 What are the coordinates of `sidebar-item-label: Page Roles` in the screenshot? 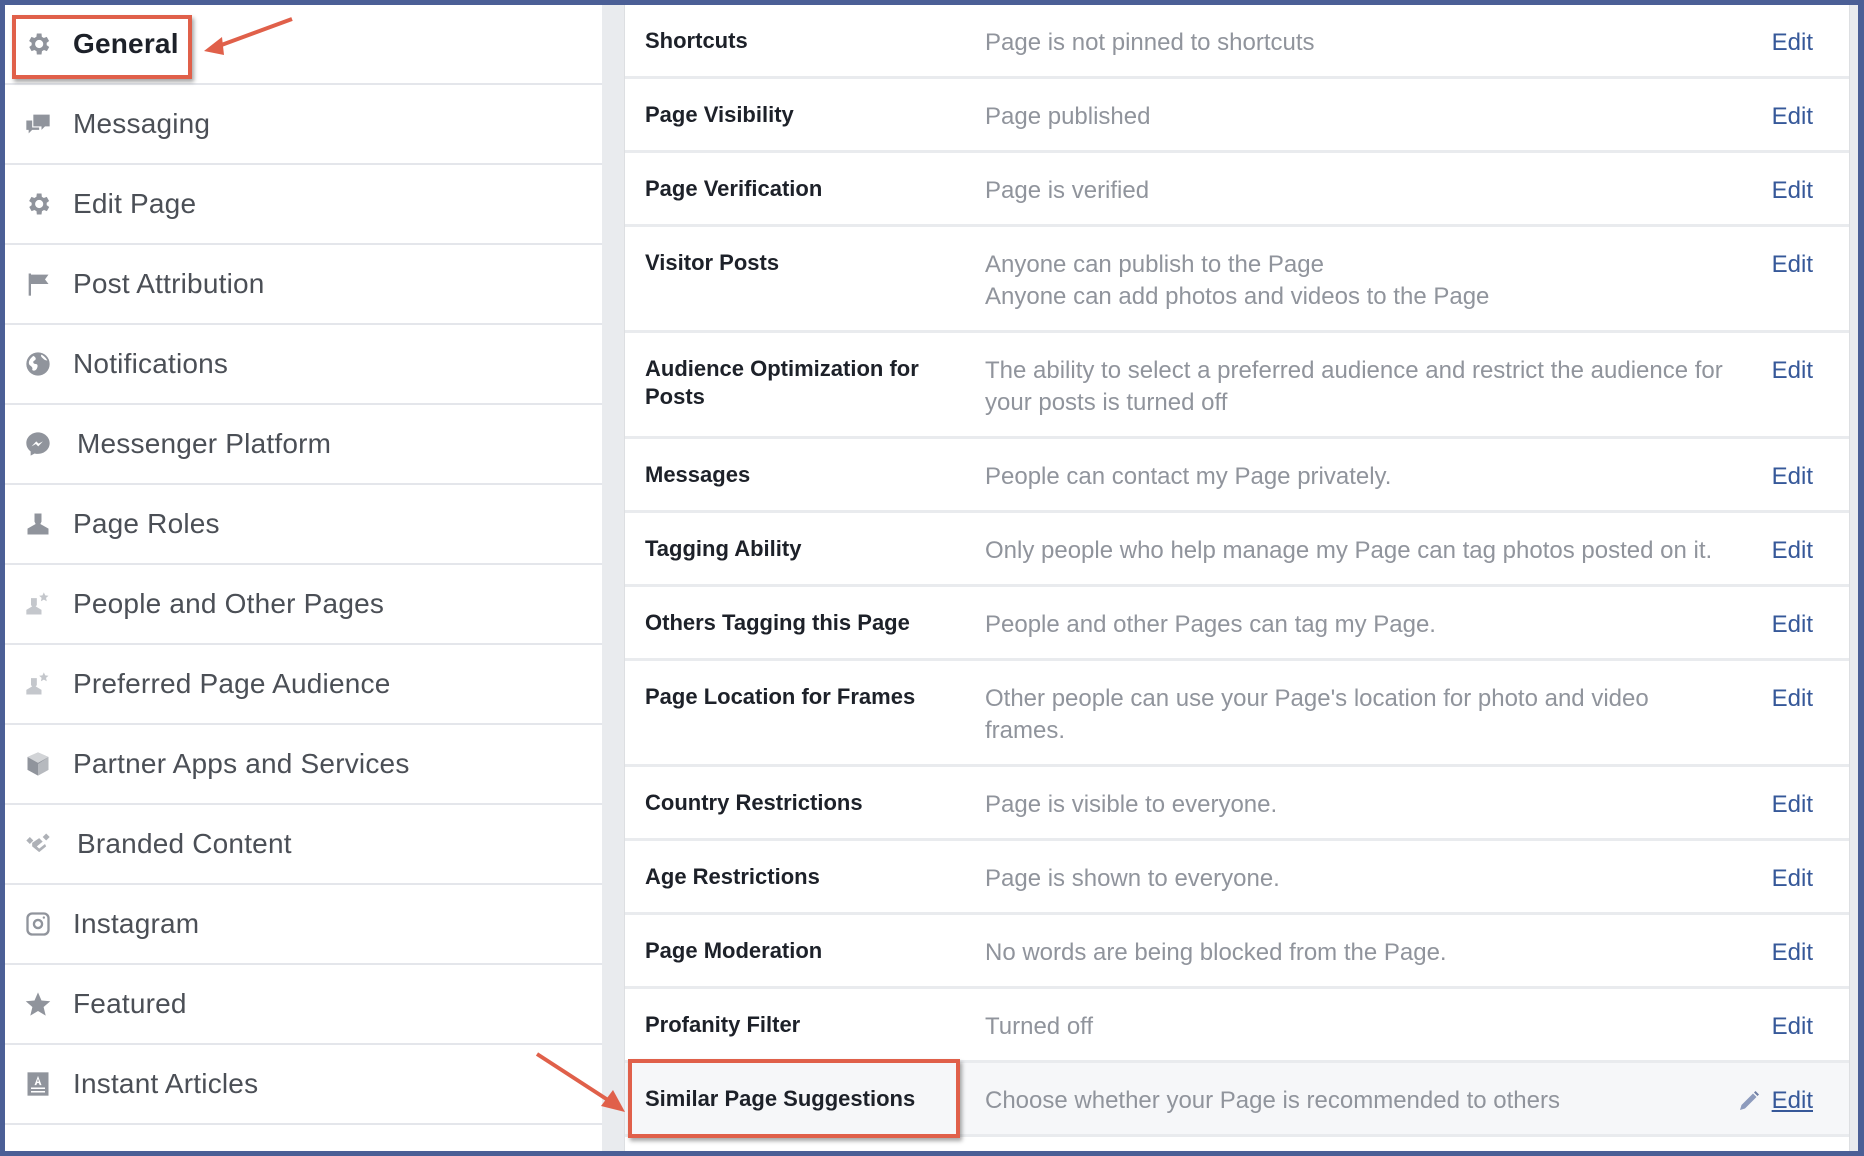 It's located at (146, 523).